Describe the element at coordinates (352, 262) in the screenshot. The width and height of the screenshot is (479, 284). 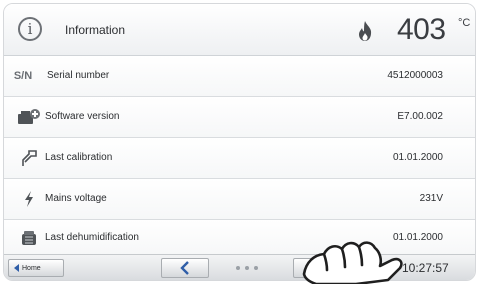
I see `touch-hand-icon` at that location.